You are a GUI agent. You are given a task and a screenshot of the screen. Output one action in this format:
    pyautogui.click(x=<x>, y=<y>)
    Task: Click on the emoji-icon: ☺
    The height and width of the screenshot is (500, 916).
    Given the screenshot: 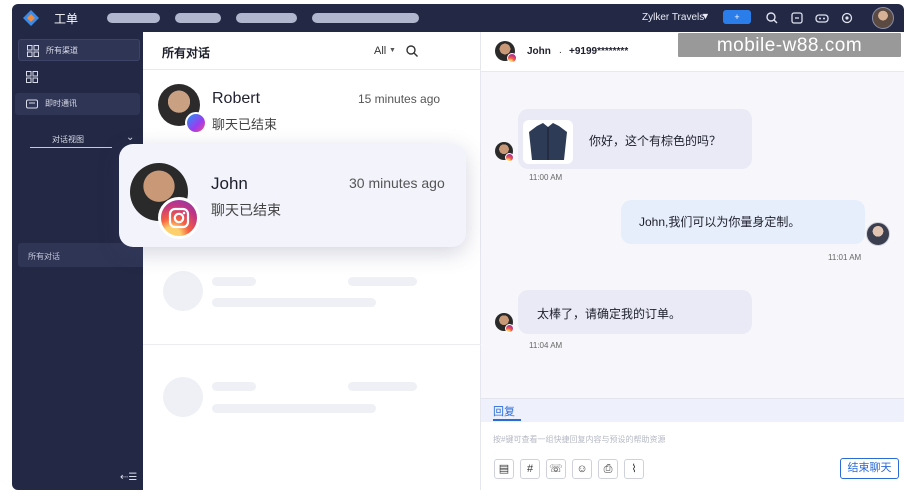 What is the action you would take?
    pyautogui.click(x=582, y=469)
    